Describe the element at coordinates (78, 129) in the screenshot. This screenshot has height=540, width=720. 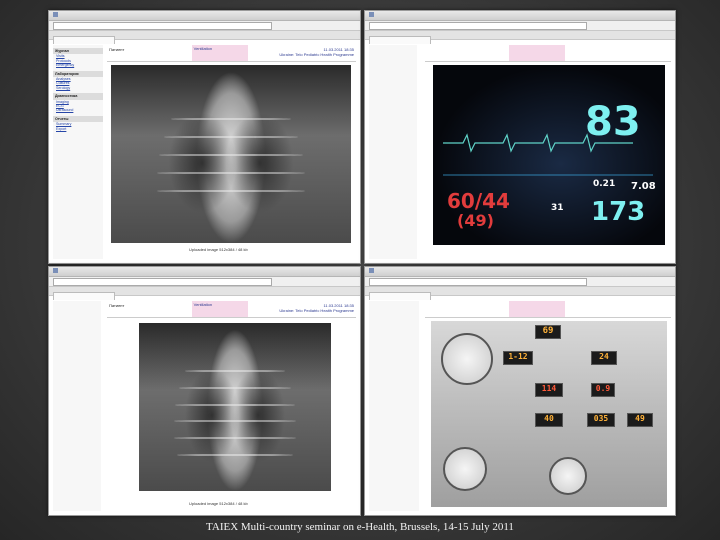
I see `sidebar-link: Export` at that location.